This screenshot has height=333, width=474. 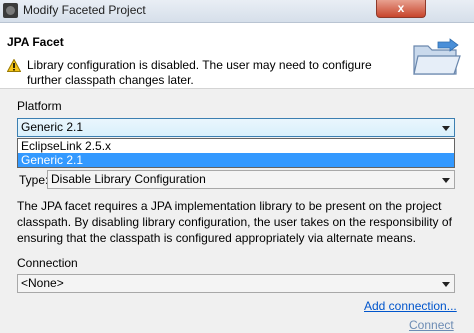 What do you see at coordinates (34, 180) in the screenshot?
I see `library-type-label: Type:` at bounding box center [34, 180].